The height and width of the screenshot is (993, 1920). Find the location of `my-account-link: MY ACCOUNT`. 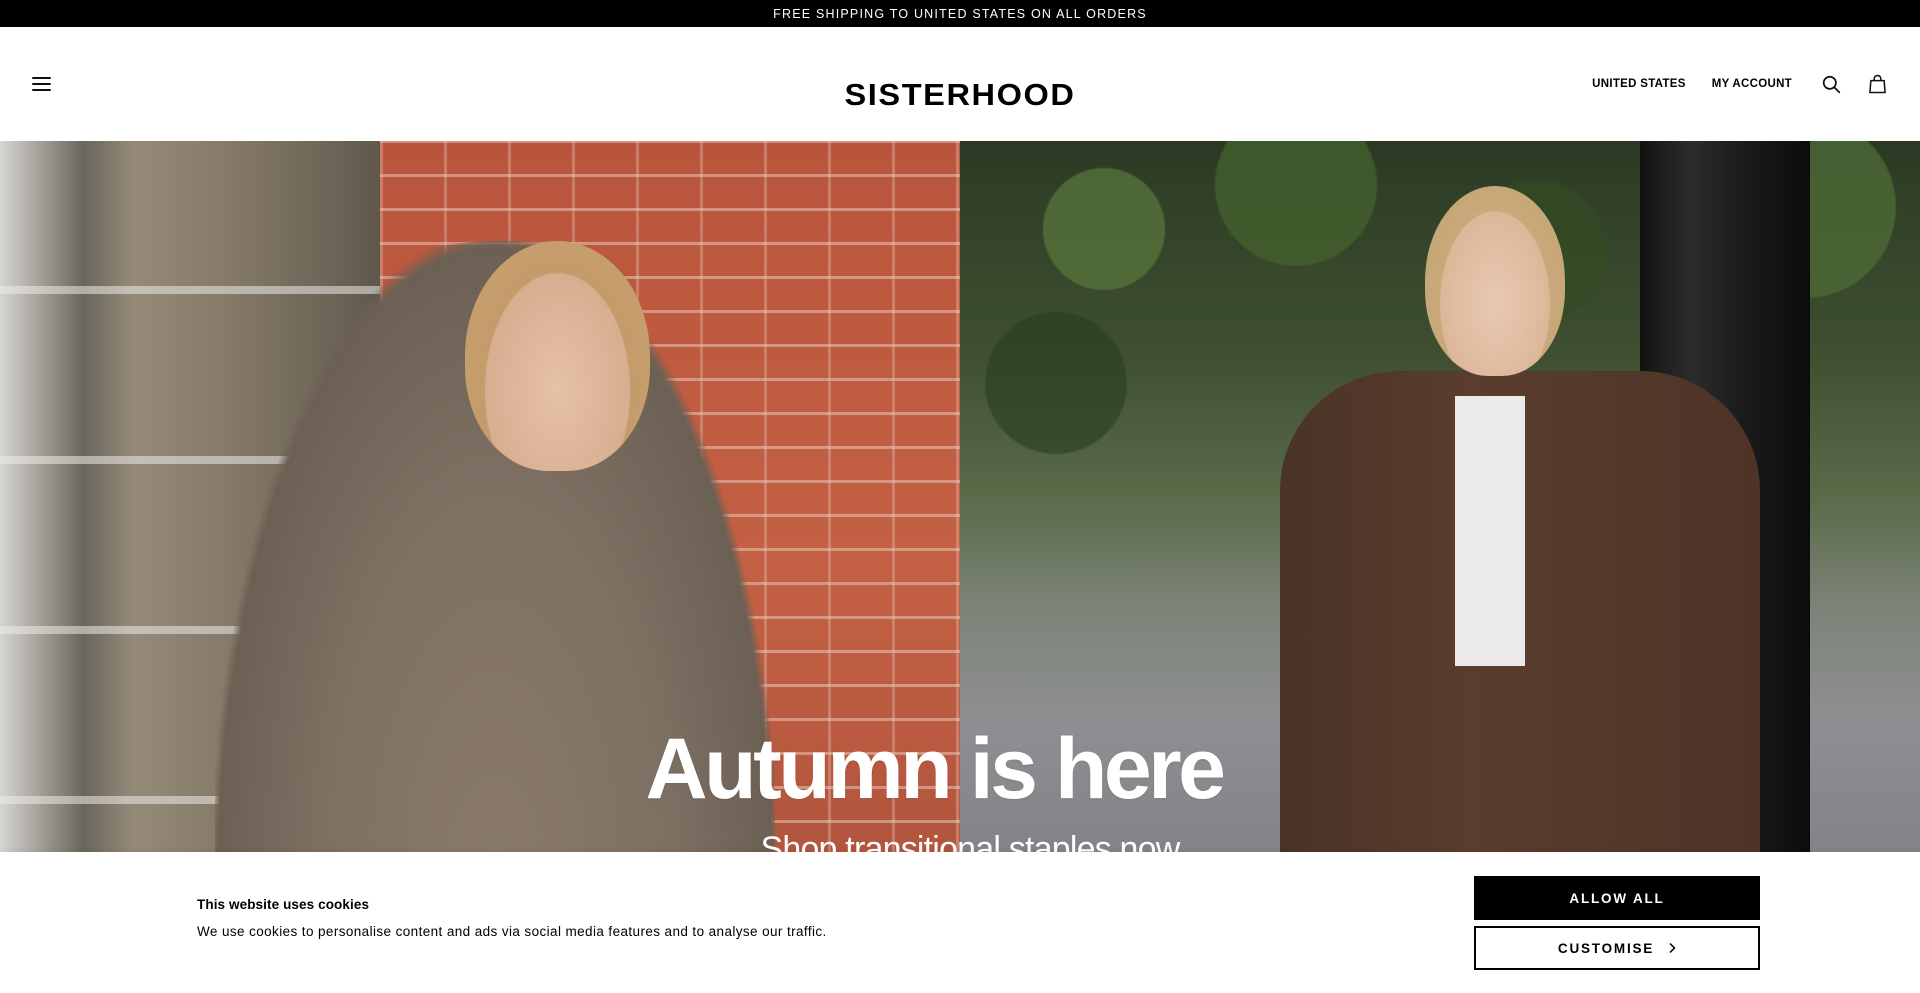

my-account-link: MY ACCOUNT is located at coordinates (1752, 84).